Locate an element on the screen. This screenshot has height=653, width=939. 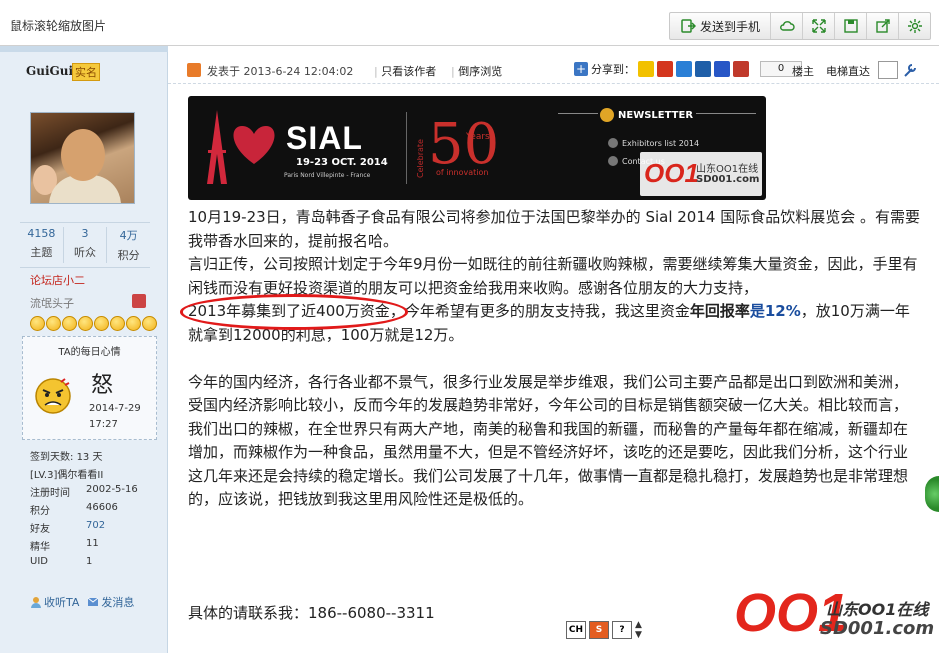
ime-menu-arrow-icon: ▲ ▼ is located at coordinates (638, 630).